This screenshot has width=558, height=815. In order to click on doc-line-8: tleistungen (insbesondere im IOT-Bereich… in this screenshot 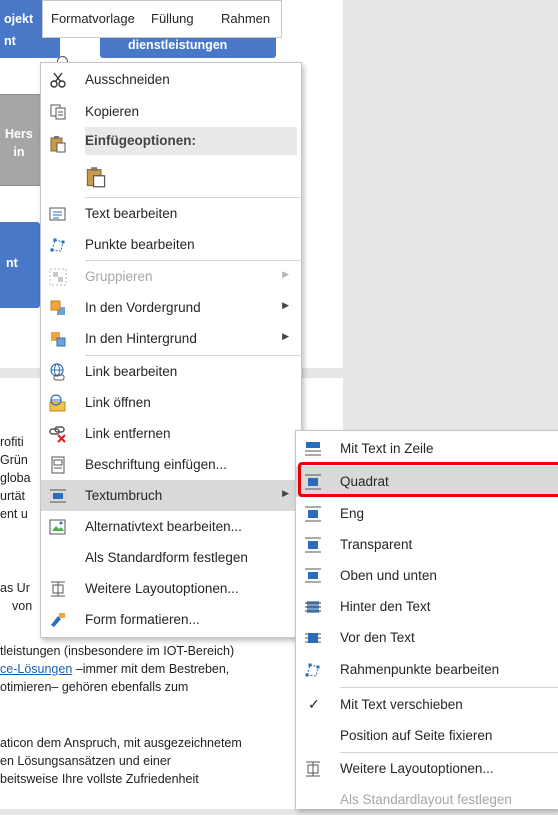, I will do `click(117, 651)`.